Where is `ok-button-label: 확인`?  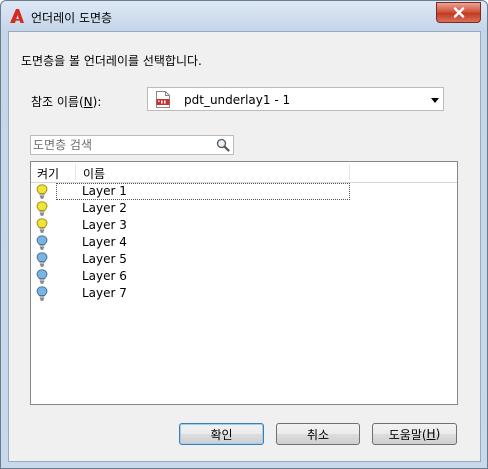 ok-button-label: 확인 is located at coordinates (221, 434).